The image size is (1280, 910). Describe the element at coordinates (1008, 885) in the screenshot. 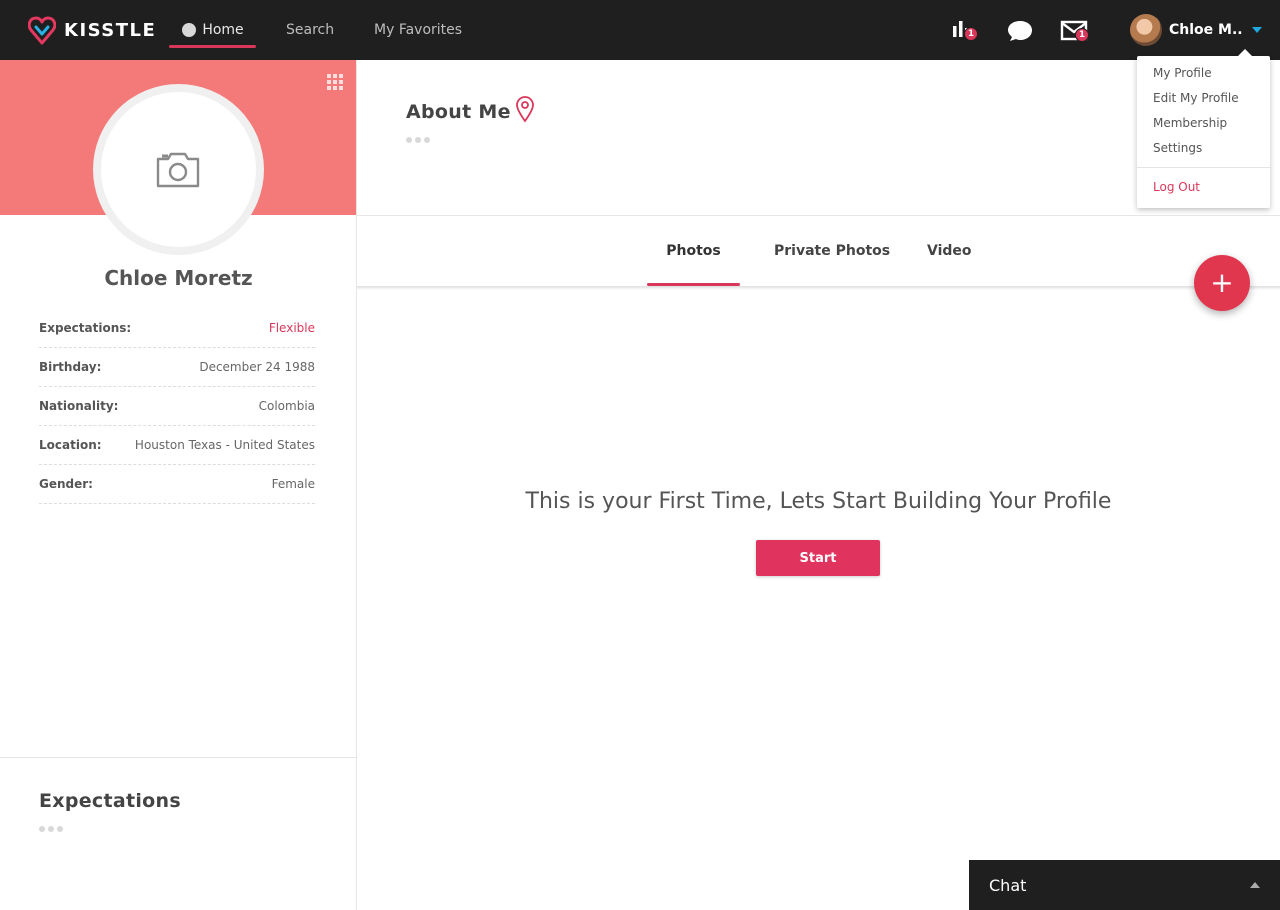

I see `chat-label: Chat` at that location.